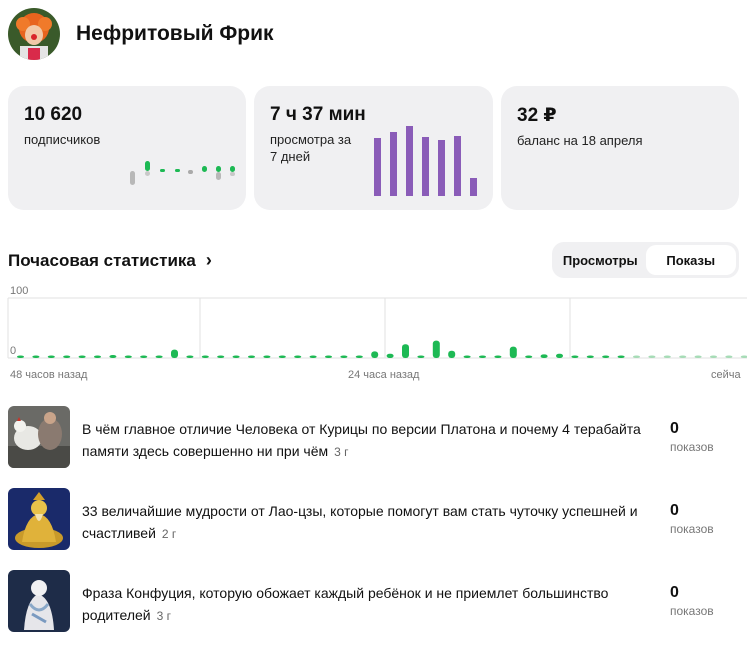  I want to click on watch-time: 7 ч 37 мин, so click(318, 114).